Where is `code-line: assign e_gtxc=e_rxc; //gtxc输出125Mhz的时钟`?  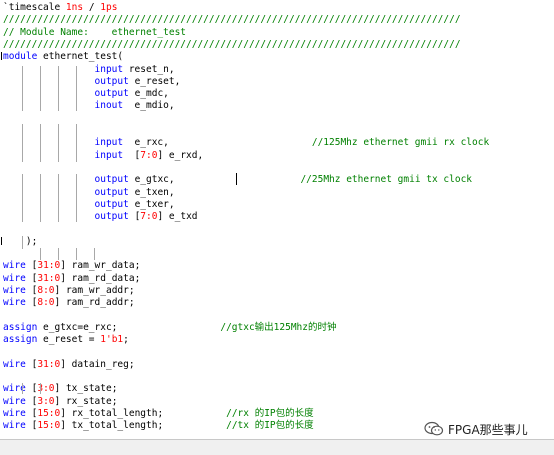 code-line: assign e_gtxc=e_rxc; //gtxc输出125Mhz的时钟 is located at coordinates (278, 328).